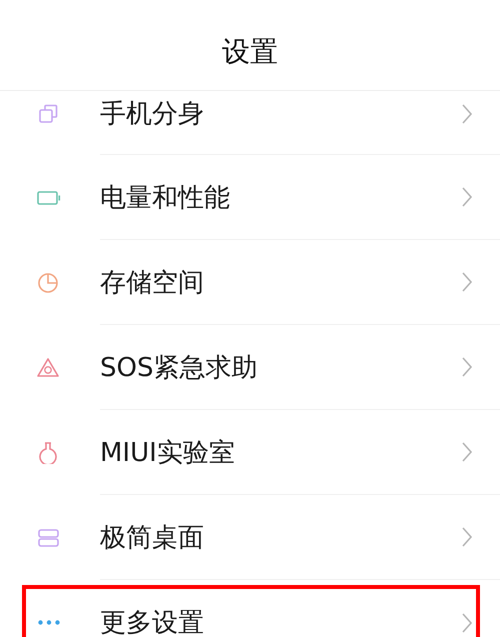 Image resolution: width=500 pixels, height=637 pixels. What do you see at coordinates (250, 608) in the screenshot?
I see `settings-item: 更多设置` at bounding box center [250, 608].